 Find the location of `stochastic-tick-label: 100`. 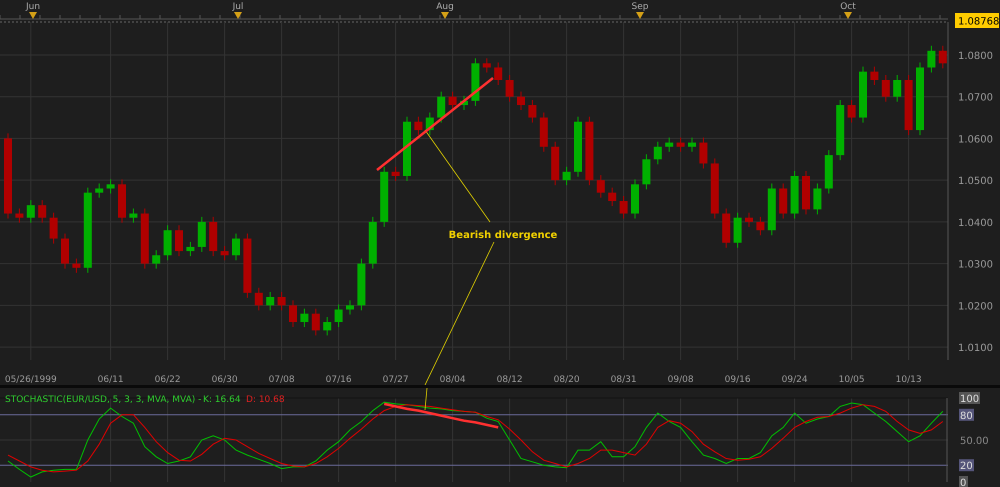

stochastic-tick-label: 100 is located at coordinates (969, 398).